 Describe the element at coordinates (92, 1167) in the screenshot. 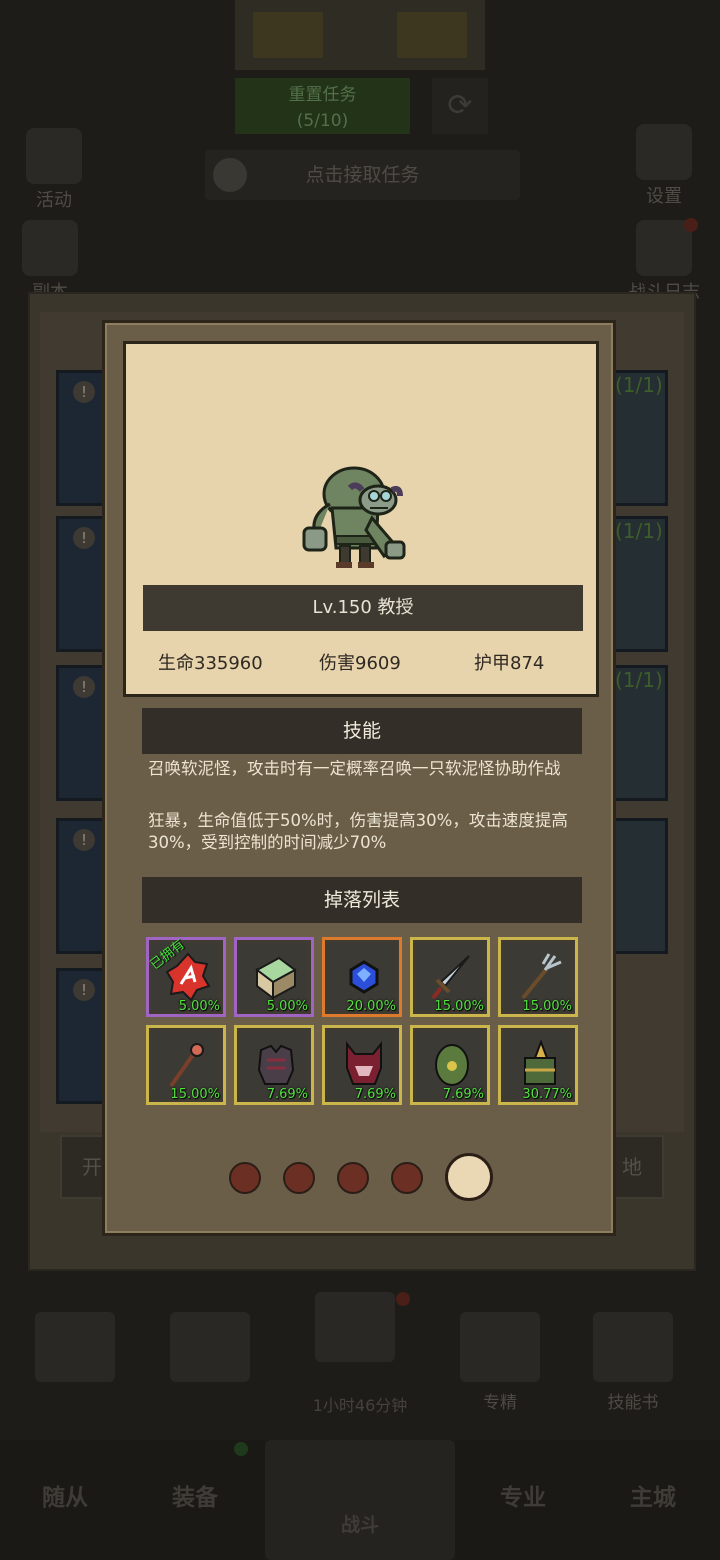

I see `left-side-label: 开` at that location.